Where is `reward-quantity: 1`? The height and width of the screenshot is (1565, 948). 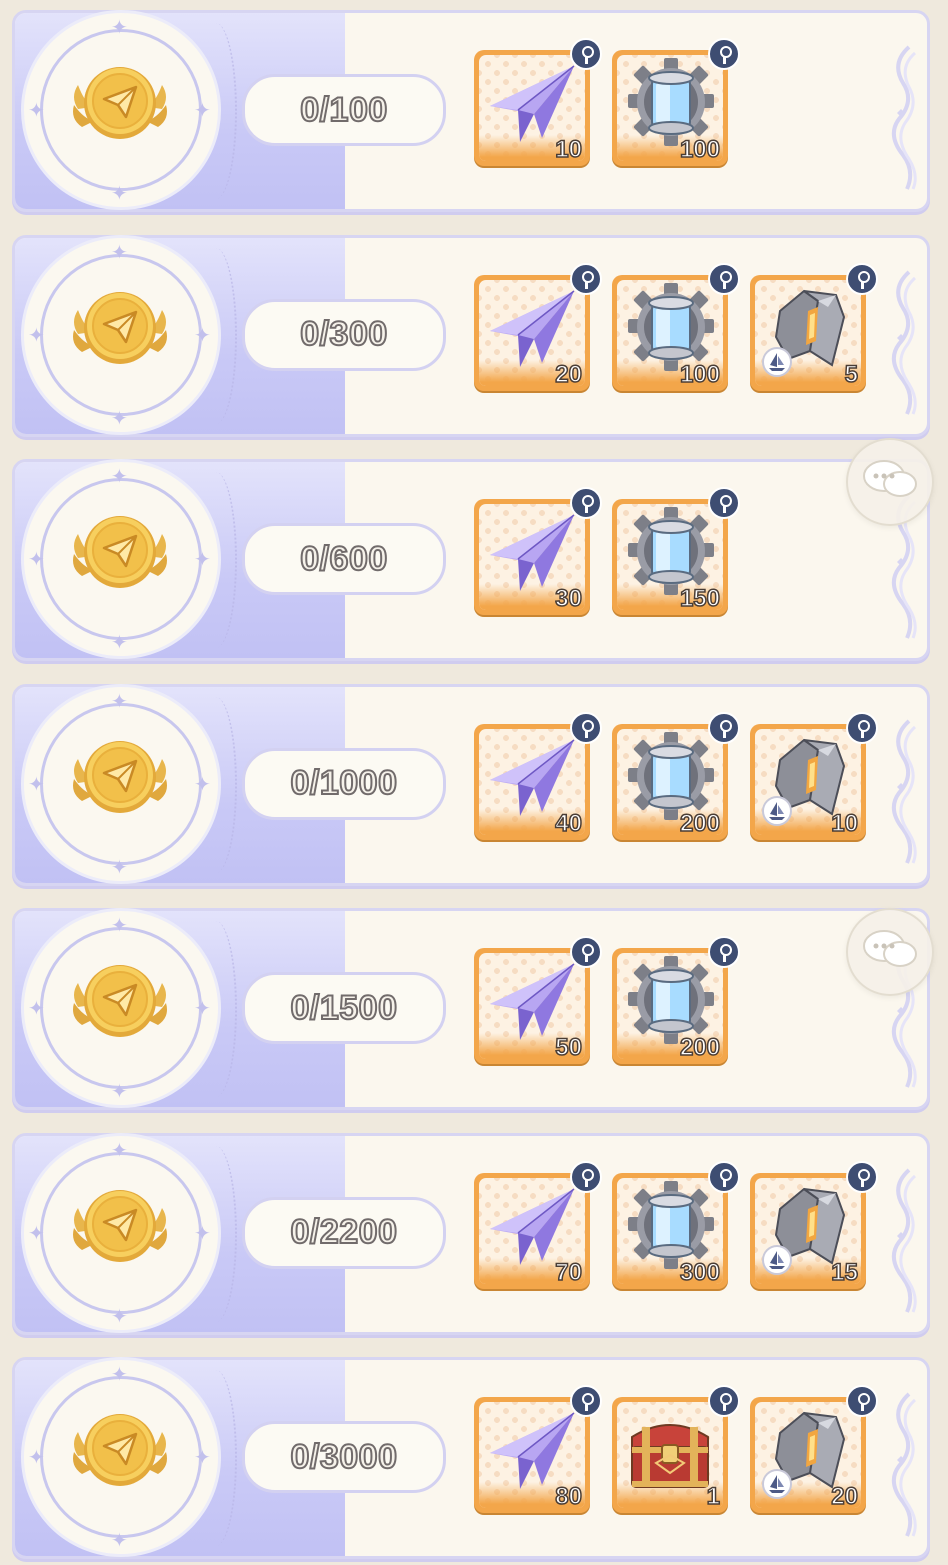
reward-quantity: 1 is located at coordinates (713, 1496).